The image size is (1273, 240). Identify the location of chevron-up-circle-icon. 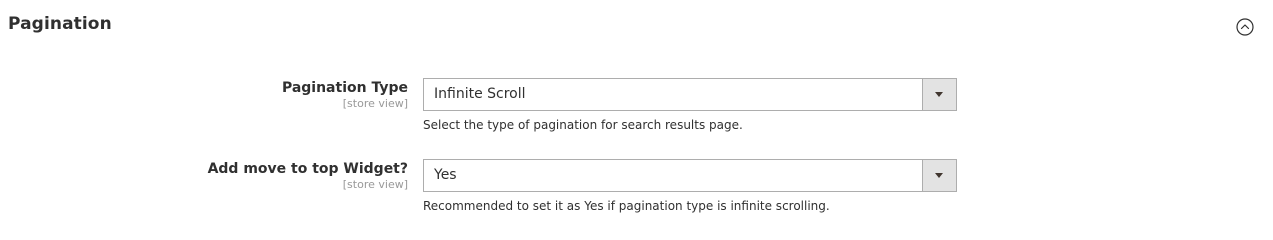
(1245, 27).